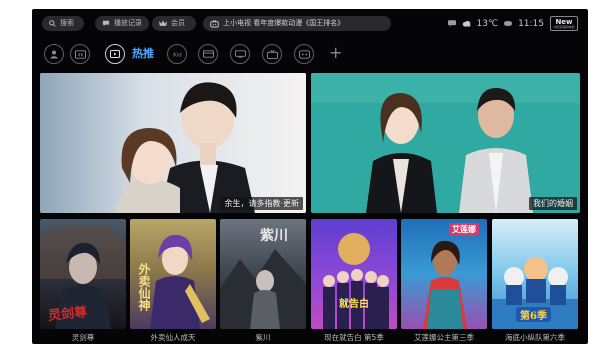 The height and width of the screenshot is (345, 606). I want to click on kid-icon: Kid, so click(177, 55).